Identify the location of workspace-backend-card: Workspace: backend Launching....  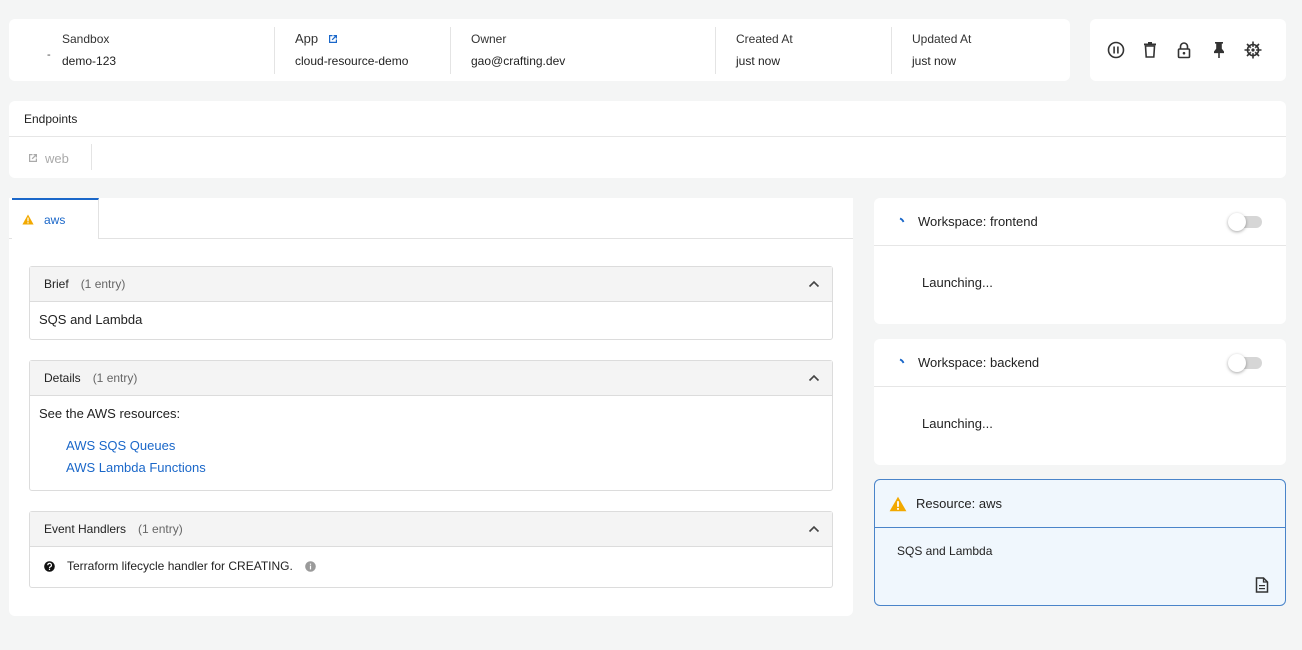
(1080, 402).